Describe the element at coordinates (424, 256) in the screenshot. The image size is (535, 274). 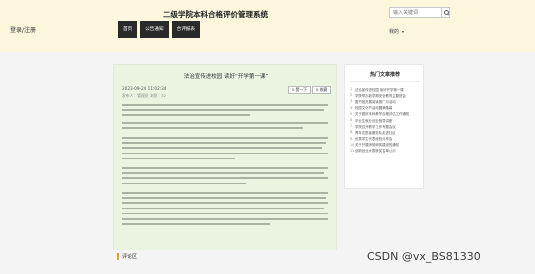
I see `csdn-watermark: CSDN @vx_BS81330` at that location.